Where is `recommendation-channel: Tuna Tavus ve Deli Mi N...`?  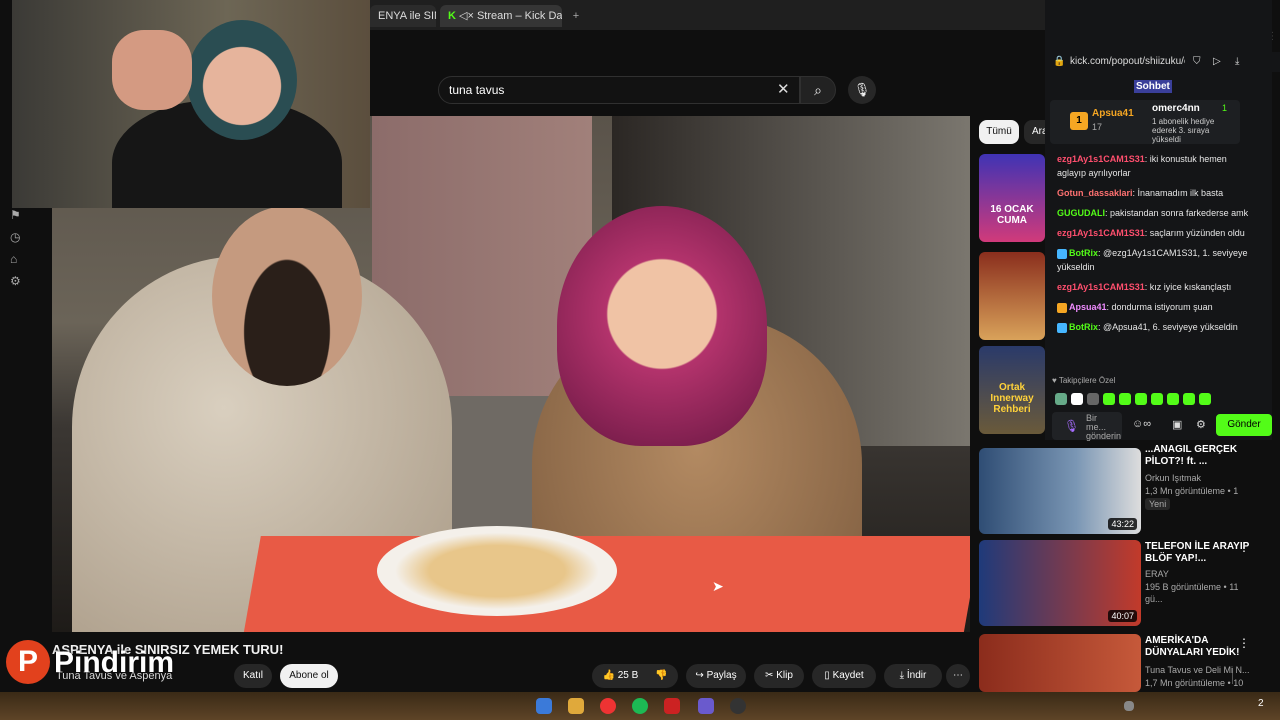
recommendation-channel: Tuna Tavus ve Deli Mi N... is located at coordinates (1200, 670).